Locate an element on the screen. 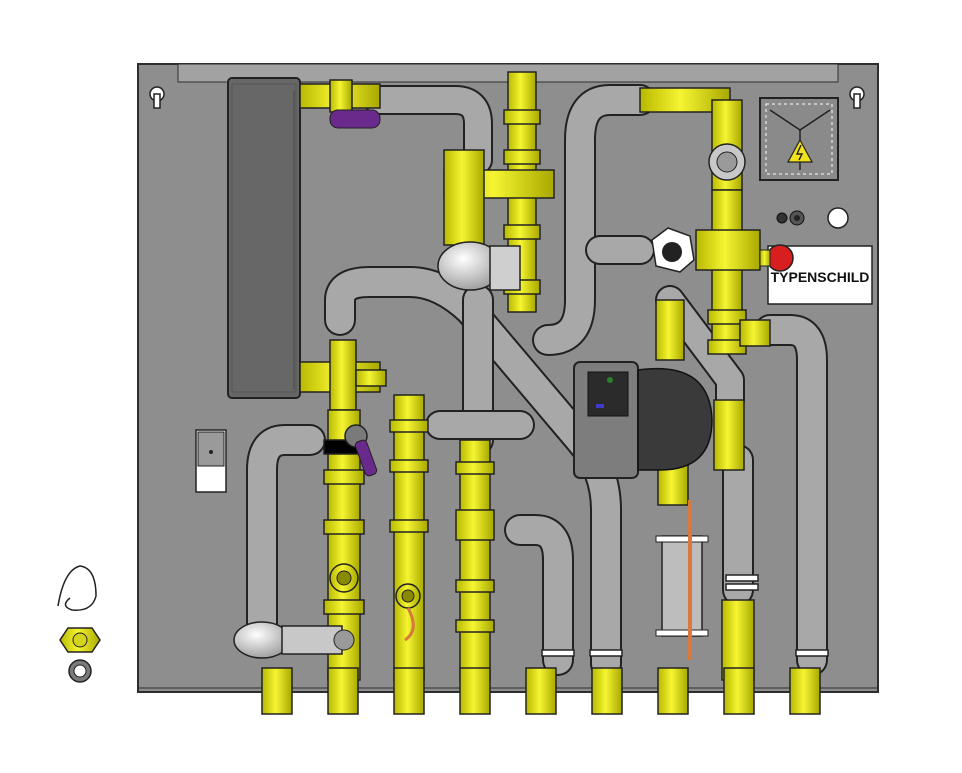 The height and width of the screenshot is (773, 962). accessory-parts is located at coordinates (79, 624).